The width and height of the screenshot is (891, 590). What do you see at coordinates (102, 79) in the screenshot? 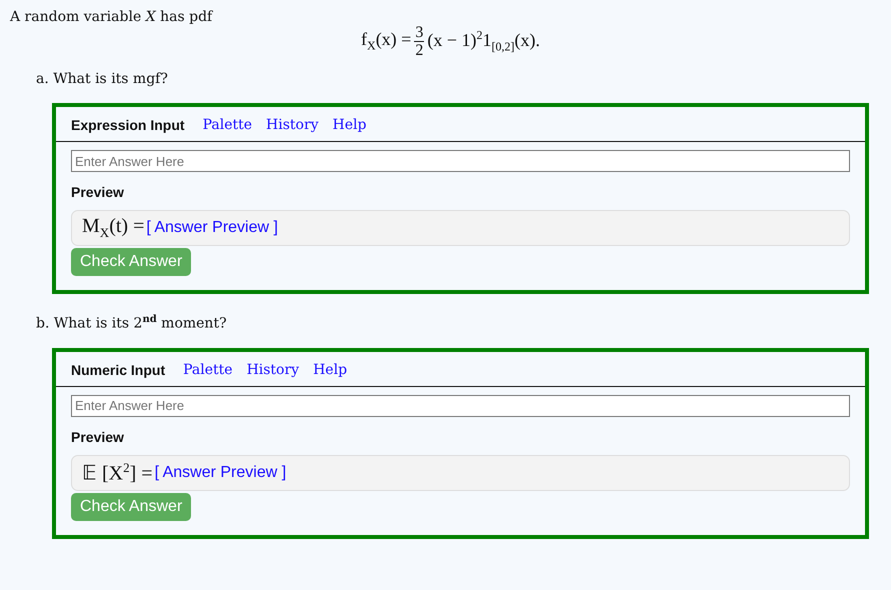
I see `question-text: a. What is its mgf?` at bounding box center [102, 79].